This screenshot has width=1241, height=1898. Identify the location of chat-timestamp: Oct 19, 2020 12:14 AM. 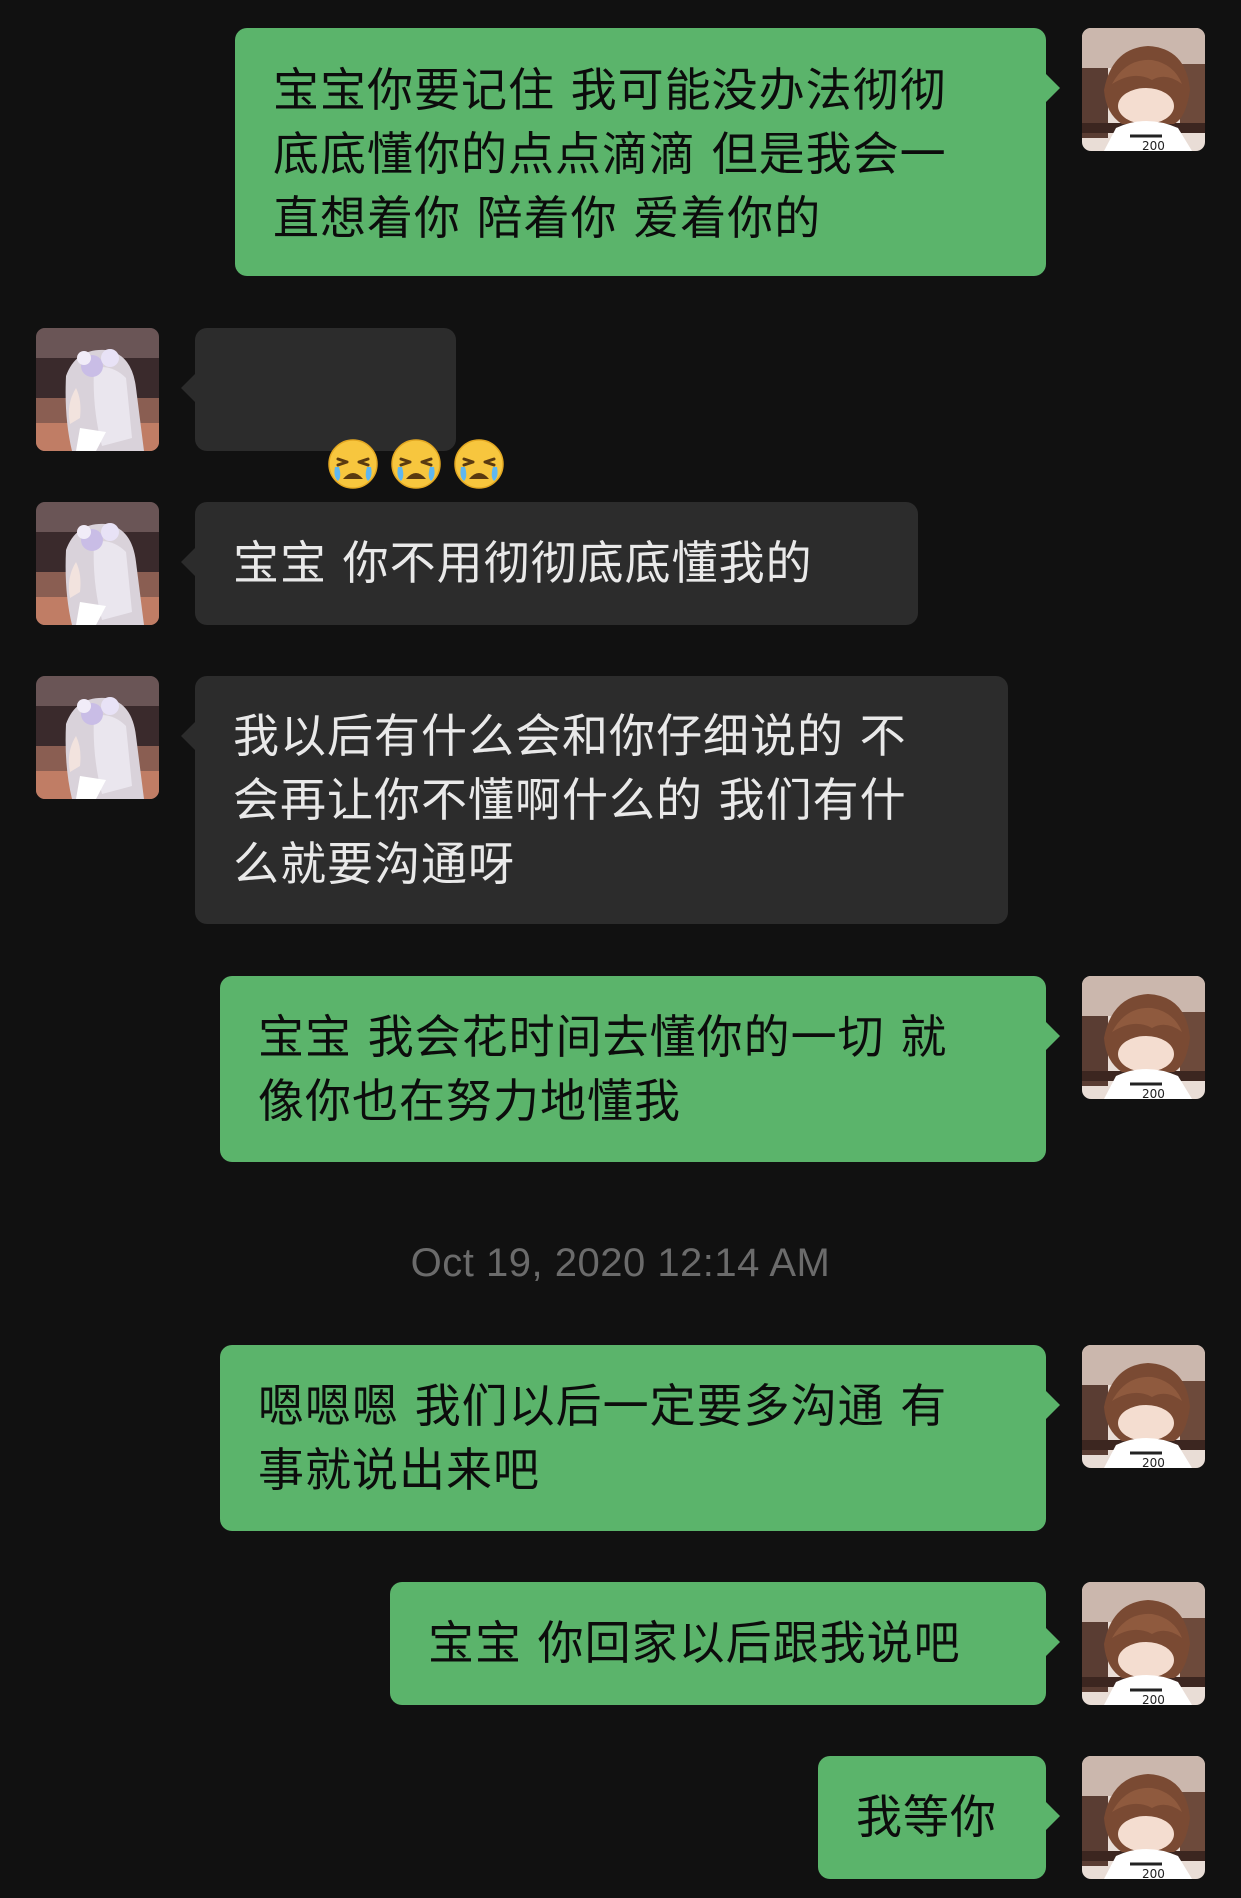
(620, 1263).